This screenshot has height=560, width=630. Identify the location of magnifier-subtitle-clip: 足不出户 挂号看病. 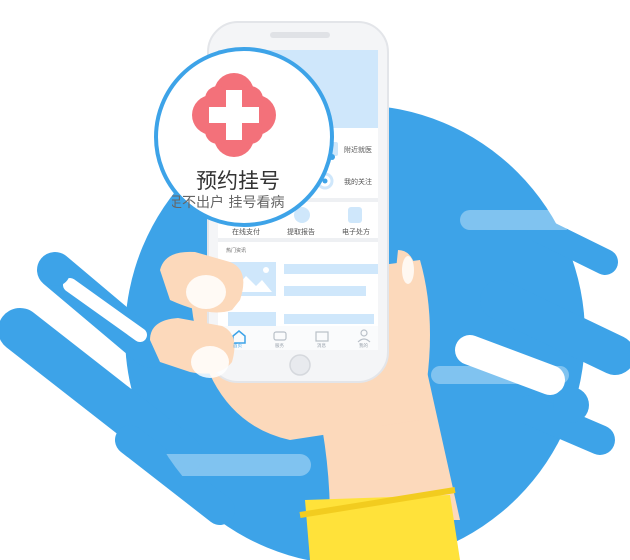
(248, 203).